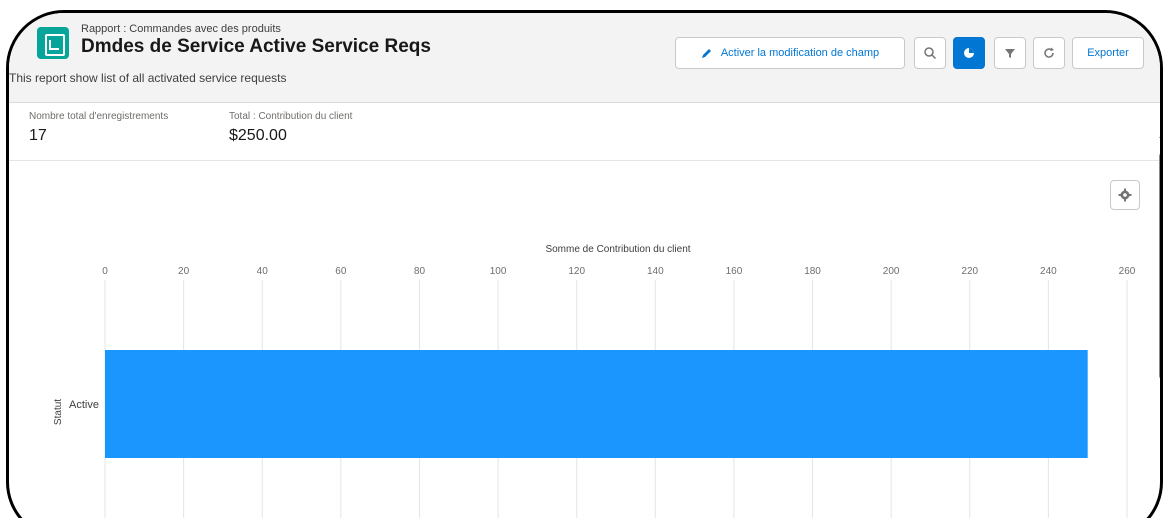 The height and width of the screenshot is (518, 1169). Describe the element at coordinates (263, 271) in the screenshot. I see `x-tick-label: 40` at that location.